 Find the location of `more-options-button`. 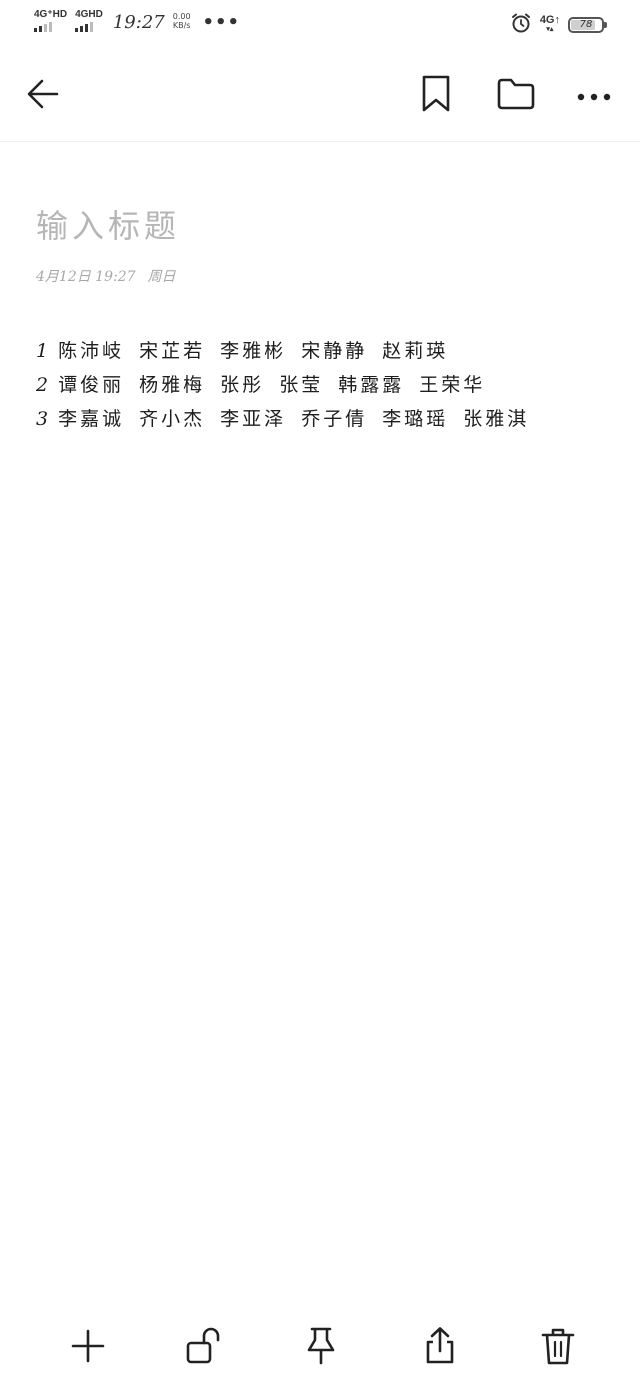

more-options-button is located at coordinates (594, 96).